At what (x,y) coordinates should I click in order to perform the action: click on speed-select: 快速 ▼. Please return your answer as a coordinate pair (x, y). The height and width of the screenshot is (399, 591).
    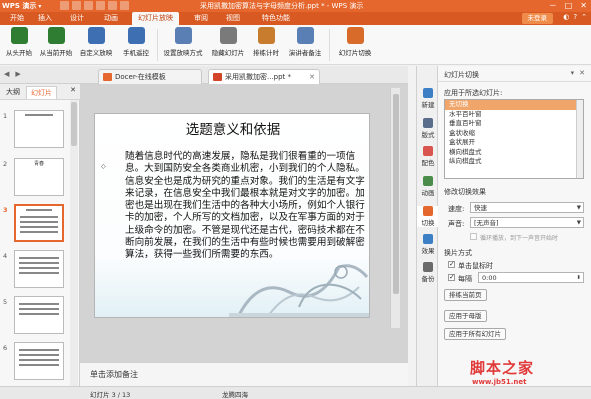
    Looking at the image, I should click on (527, 207).